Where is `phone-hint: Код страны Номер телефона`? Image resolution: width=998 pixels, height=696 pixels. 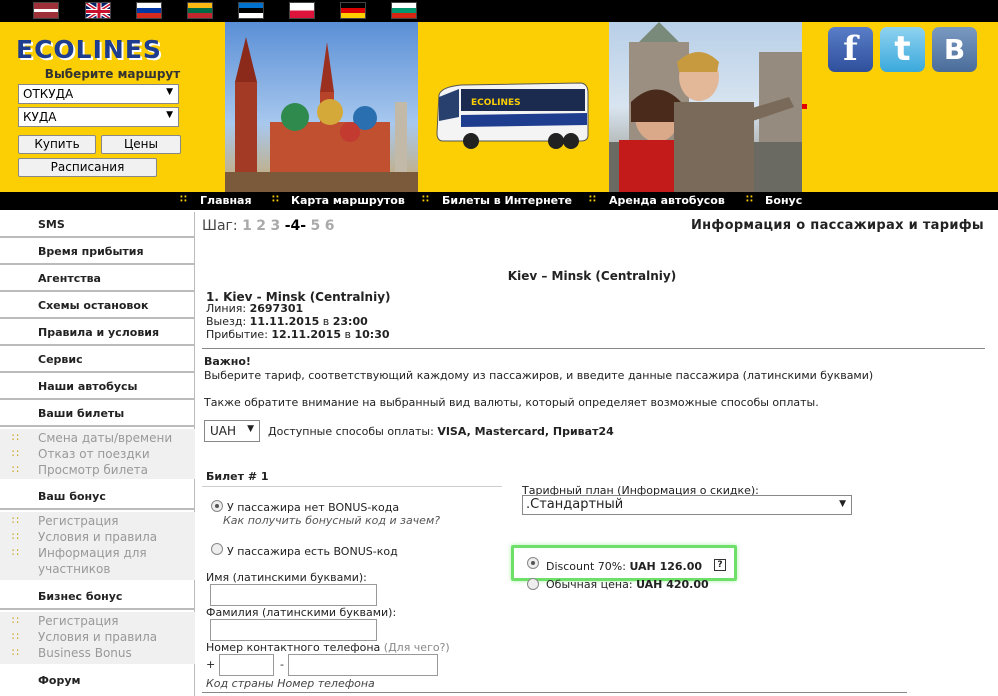 phone-hint: Код страны Номер телефона is located at coordinates (290, 683).